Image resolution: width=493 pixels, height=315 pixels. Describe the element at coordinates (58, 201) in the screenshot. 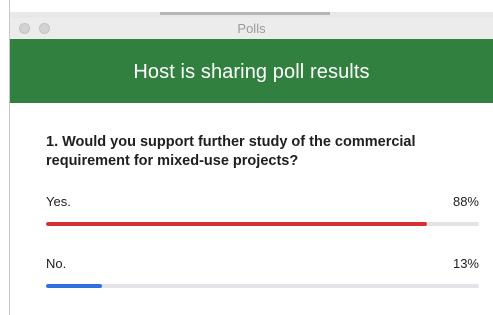

I see `option-label: Yes.` at that location.